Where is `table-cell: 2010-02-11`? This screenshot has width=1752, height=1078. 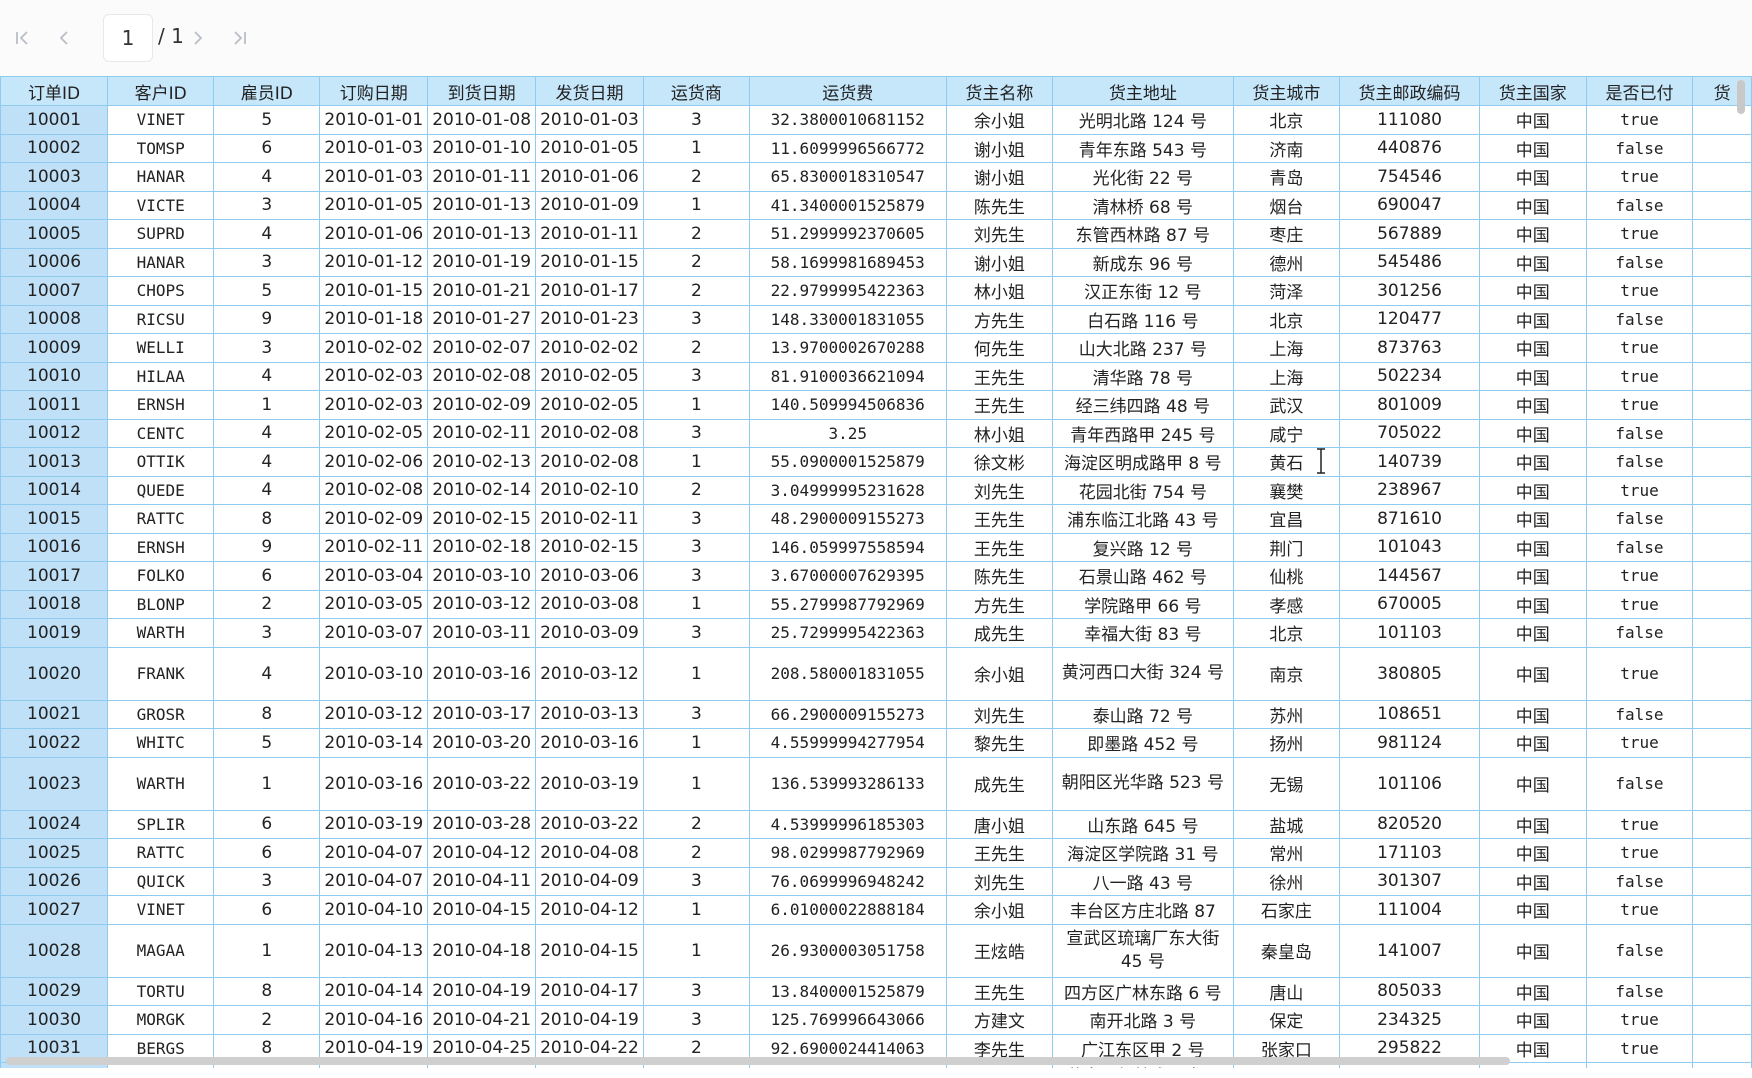 table-cell: 2010-02-11 is located at coordinates (374, 547).